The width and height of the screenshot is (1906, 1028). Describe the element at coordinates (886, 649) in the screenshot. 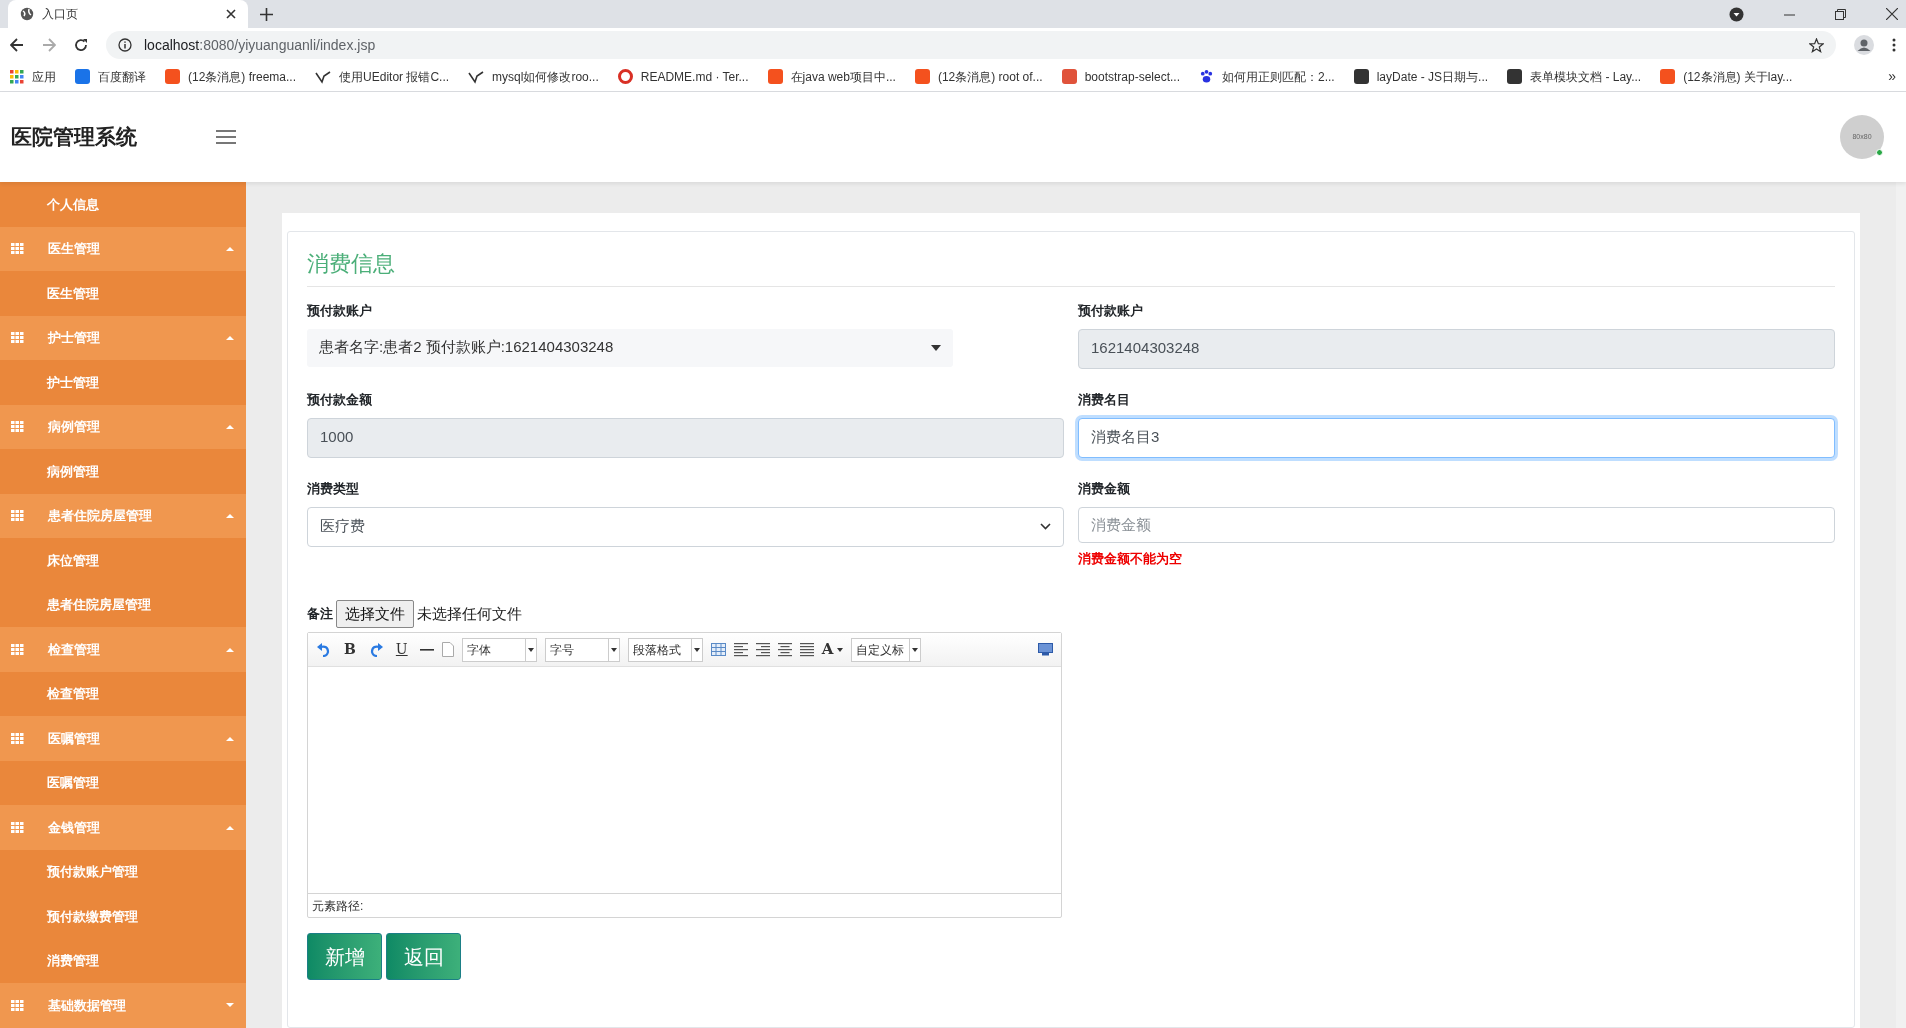

I see `toolbar-dropdown: 自定义标` at that location.